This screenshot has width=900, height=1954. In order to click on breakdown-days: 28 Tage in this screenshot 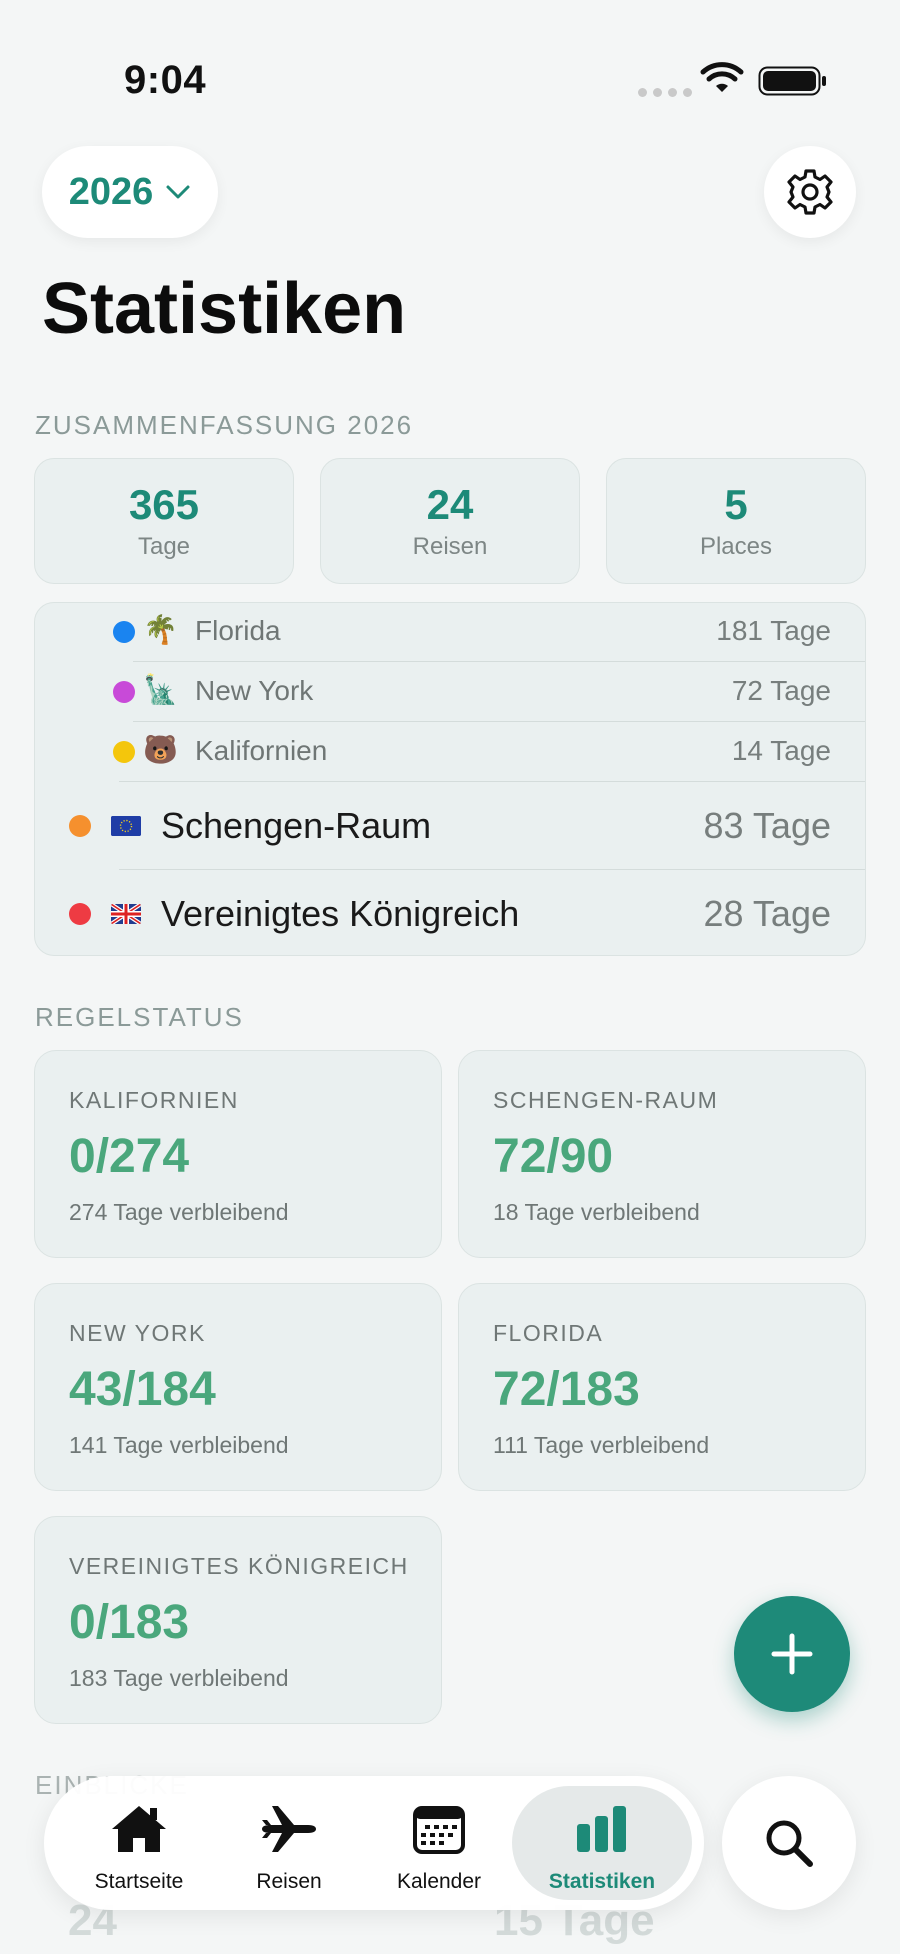, I will do `click(767, 913)`.